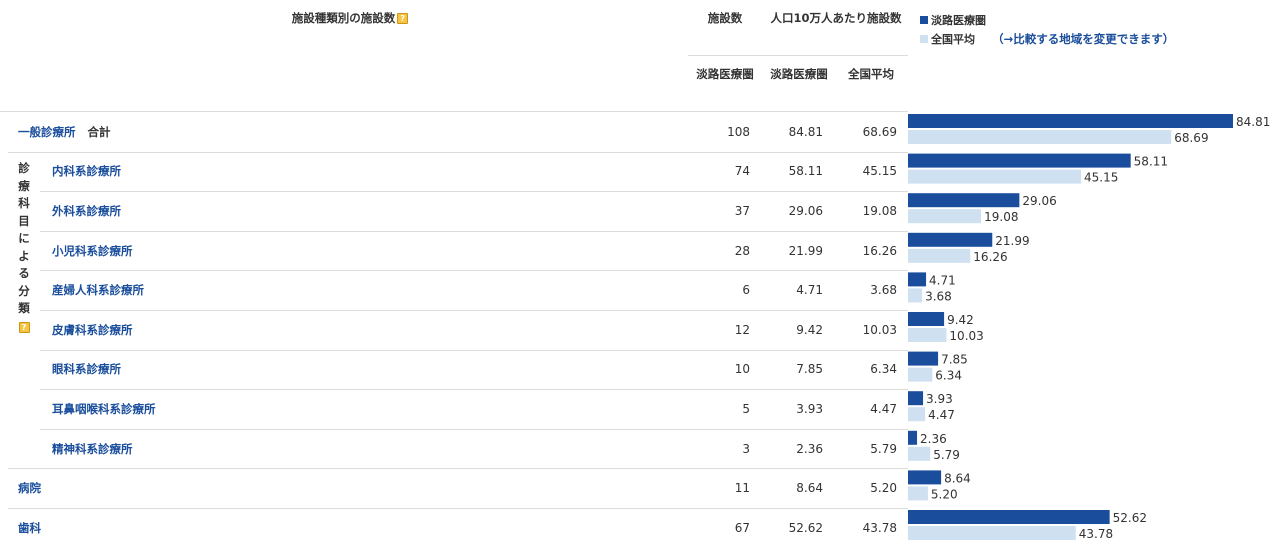 This screenshot has height=544, width=1280. Describe the element at coordinates (938, 296) in the screenshot. I see `bar-label-national: 3.68` at that location.